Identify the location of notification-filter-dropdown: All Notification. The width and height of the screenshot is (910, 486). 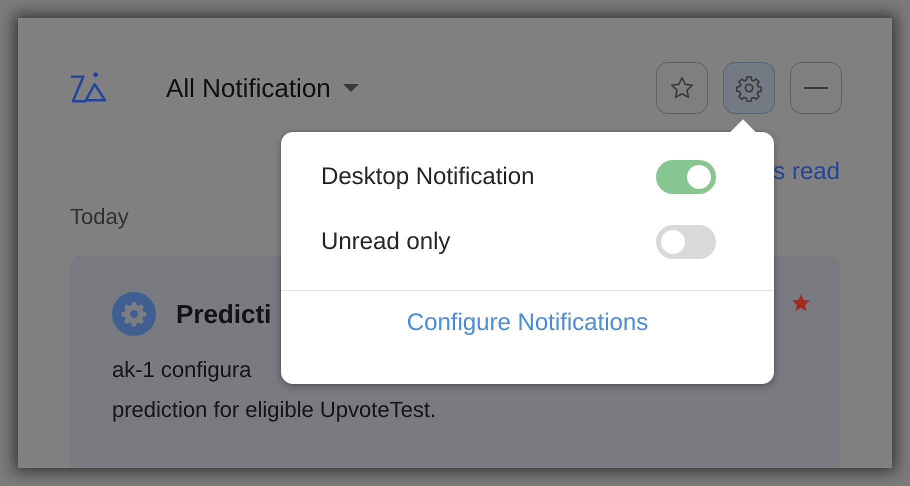
(262, 88).